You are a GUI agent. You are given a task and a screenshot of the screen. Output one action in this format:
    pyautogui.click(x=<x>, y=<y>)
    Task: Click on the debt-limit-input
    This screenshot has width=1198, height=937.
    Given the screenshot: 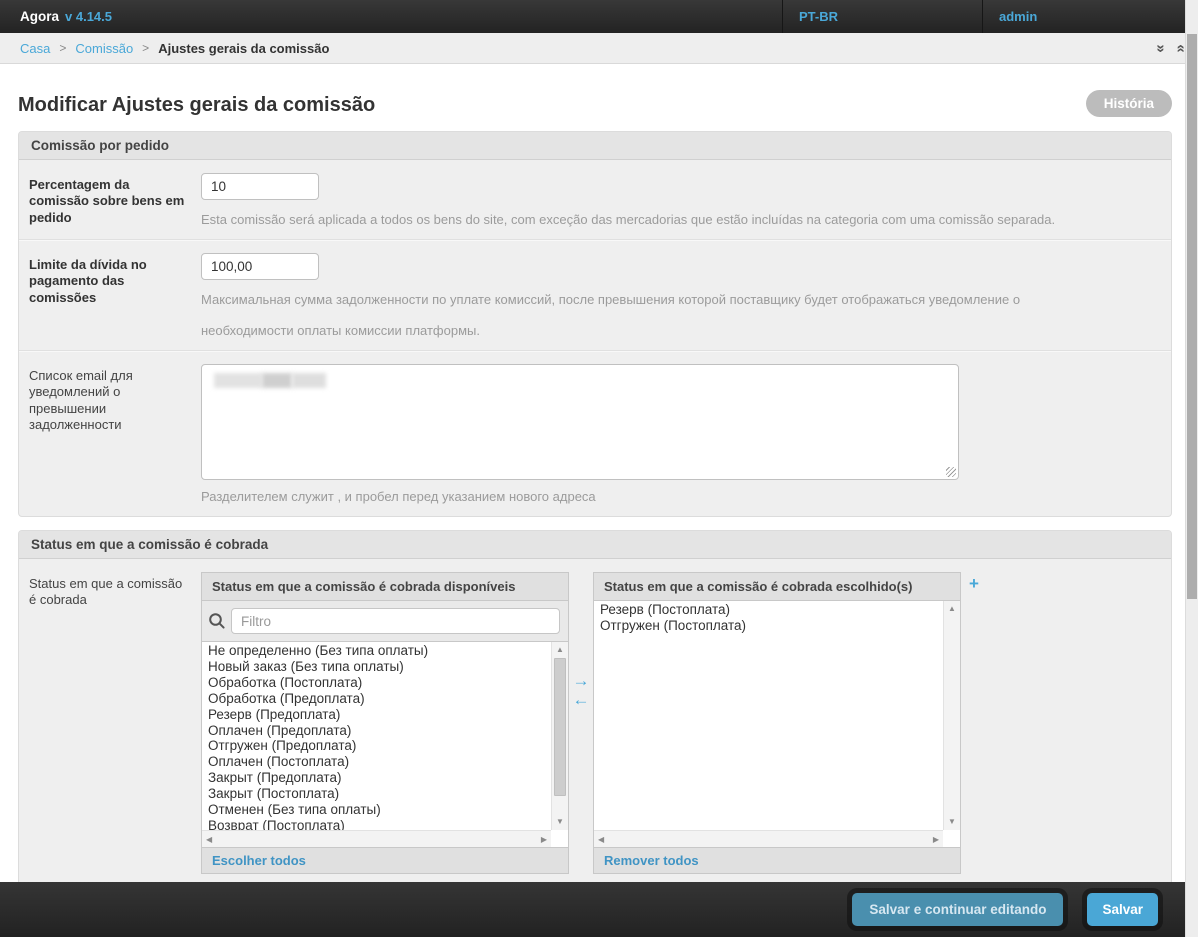 What is the action you would take?
    pyautogui.click(x=260, y=266)
    